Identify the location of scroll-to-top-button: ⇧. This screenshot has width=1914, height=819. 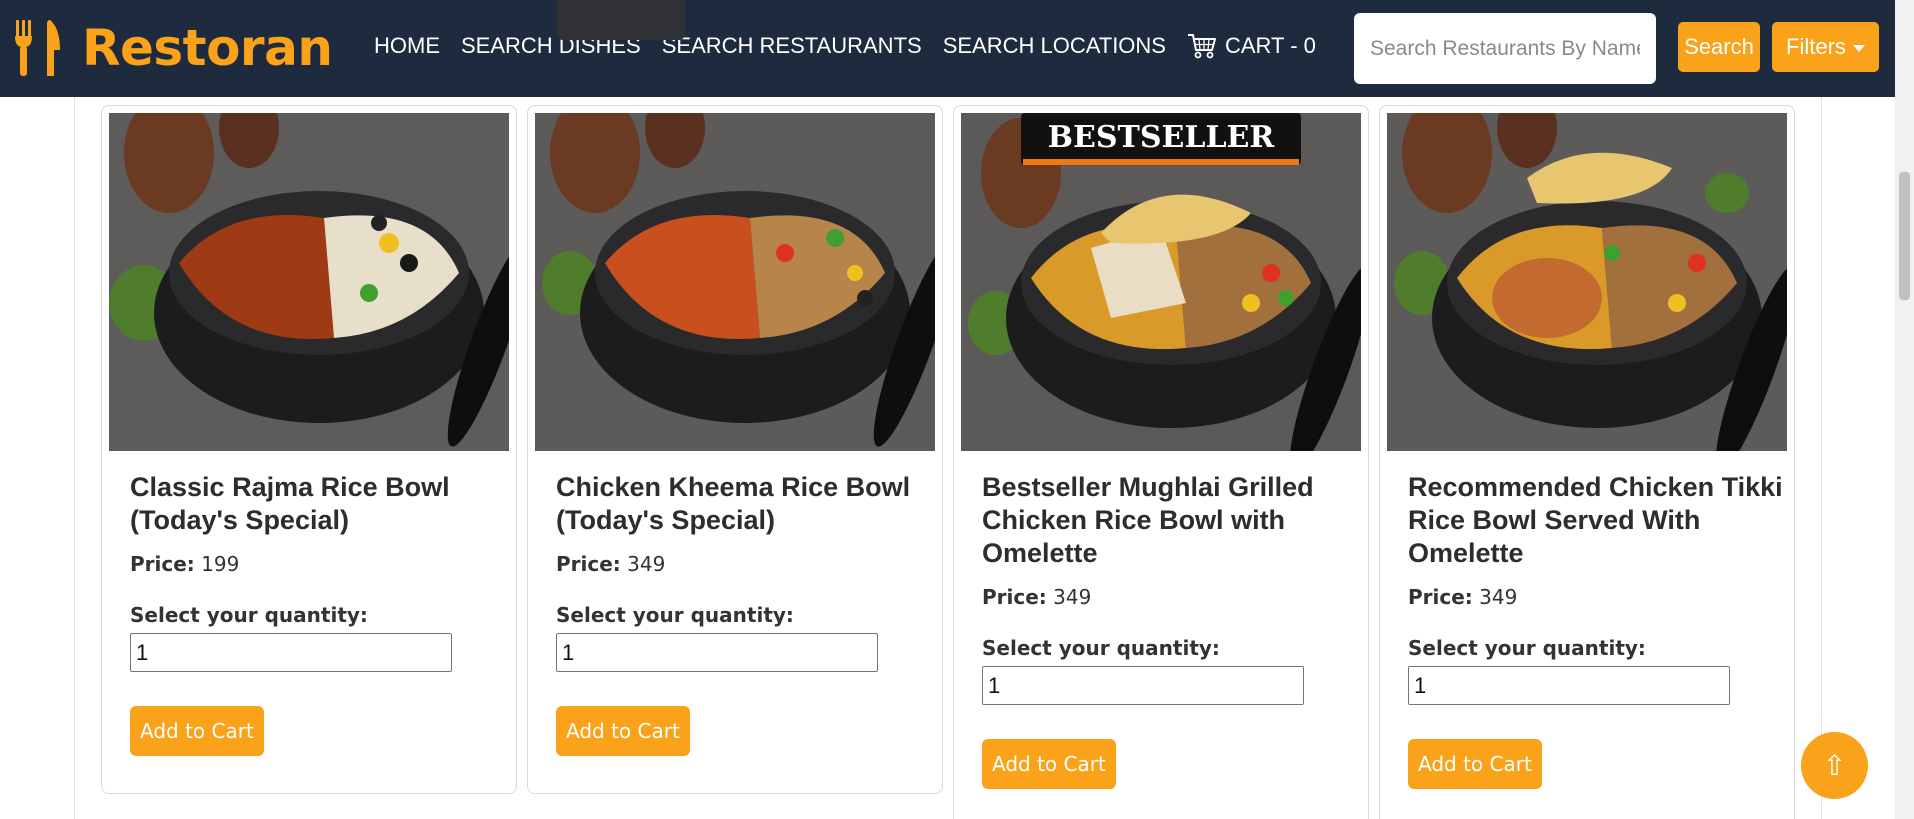
(1834, 765).